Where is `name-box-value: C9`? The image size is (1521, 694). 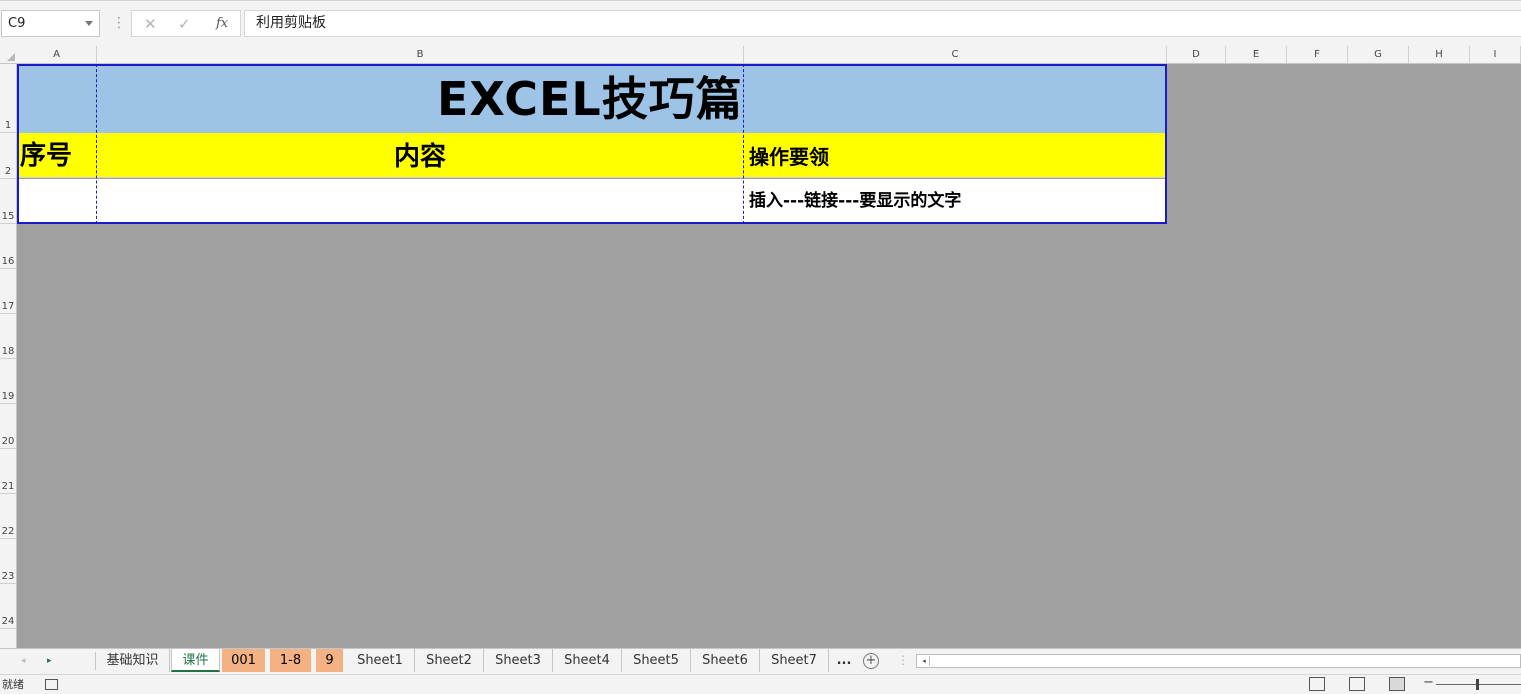
name-box-value: C9 is located at coordinates (17, 23).